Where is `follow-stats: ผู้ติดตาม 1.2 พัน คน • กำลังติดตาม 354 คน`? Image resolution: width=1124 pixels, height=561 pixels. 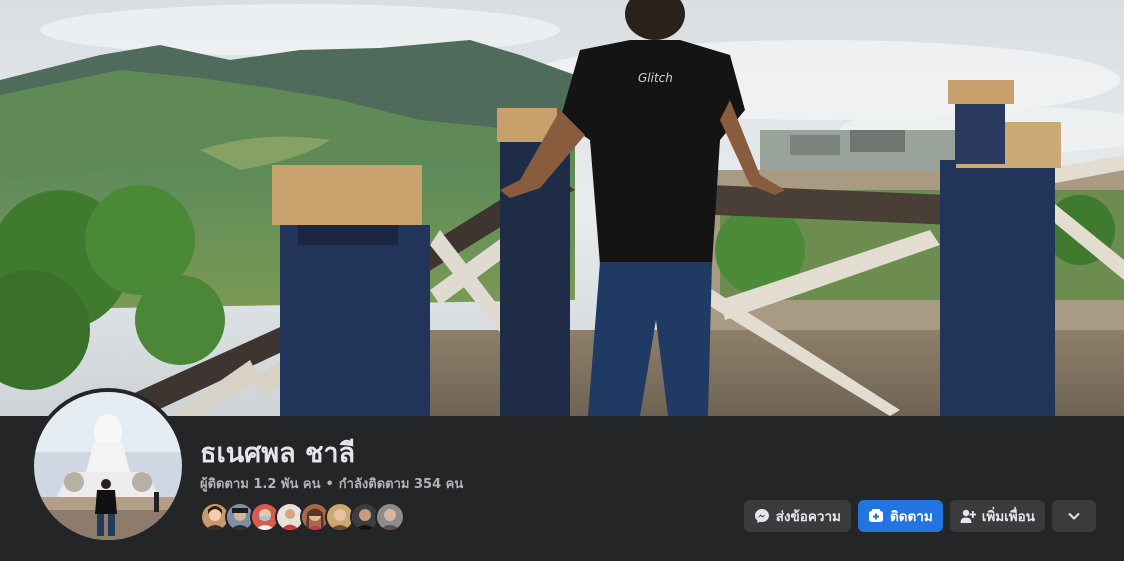 follow-stats: ผู้ติดตาม 1.2 พัน คน • กำลังติดตาม 354 คน is located at coordinates (331, 485).